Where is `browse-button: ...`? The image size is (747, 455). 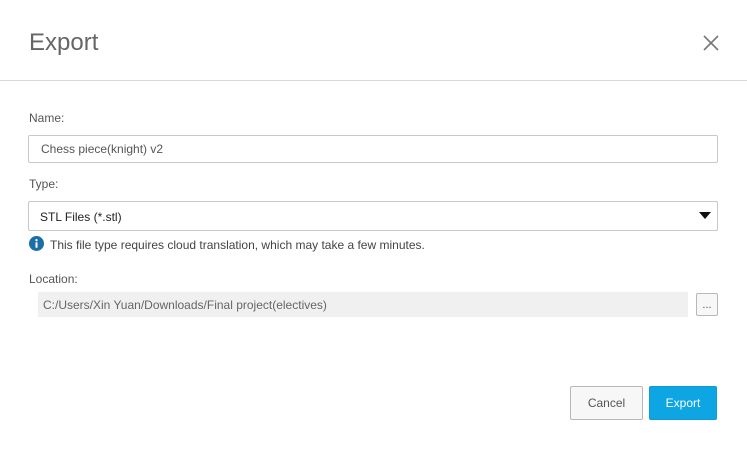 browse-button: ... is located at coordinates (707, 304).